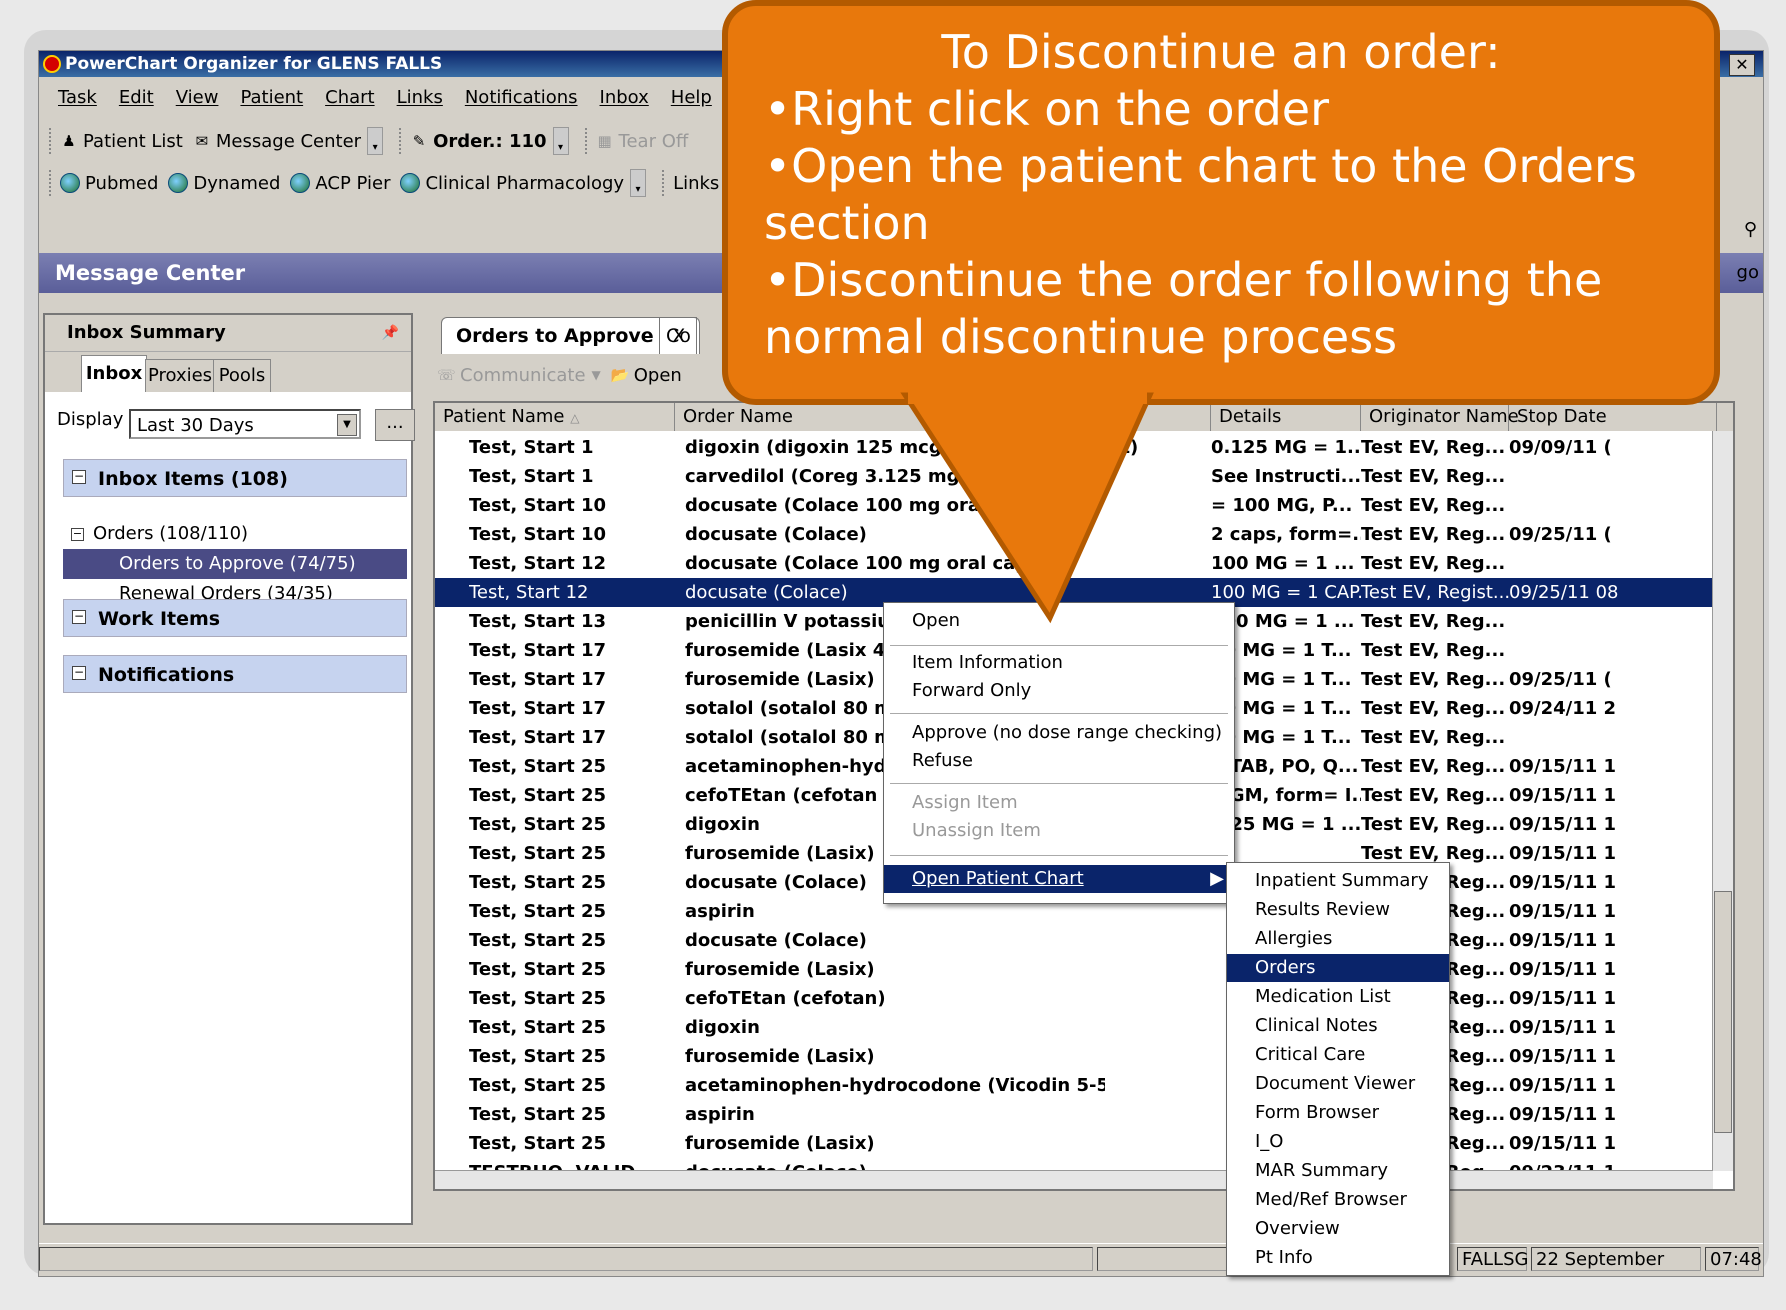  What do you see at coordinates (1046, 109) in the screenshot?
I see `callout-bullet-1: •Right click on the order` at bounding box center [1046, 109].